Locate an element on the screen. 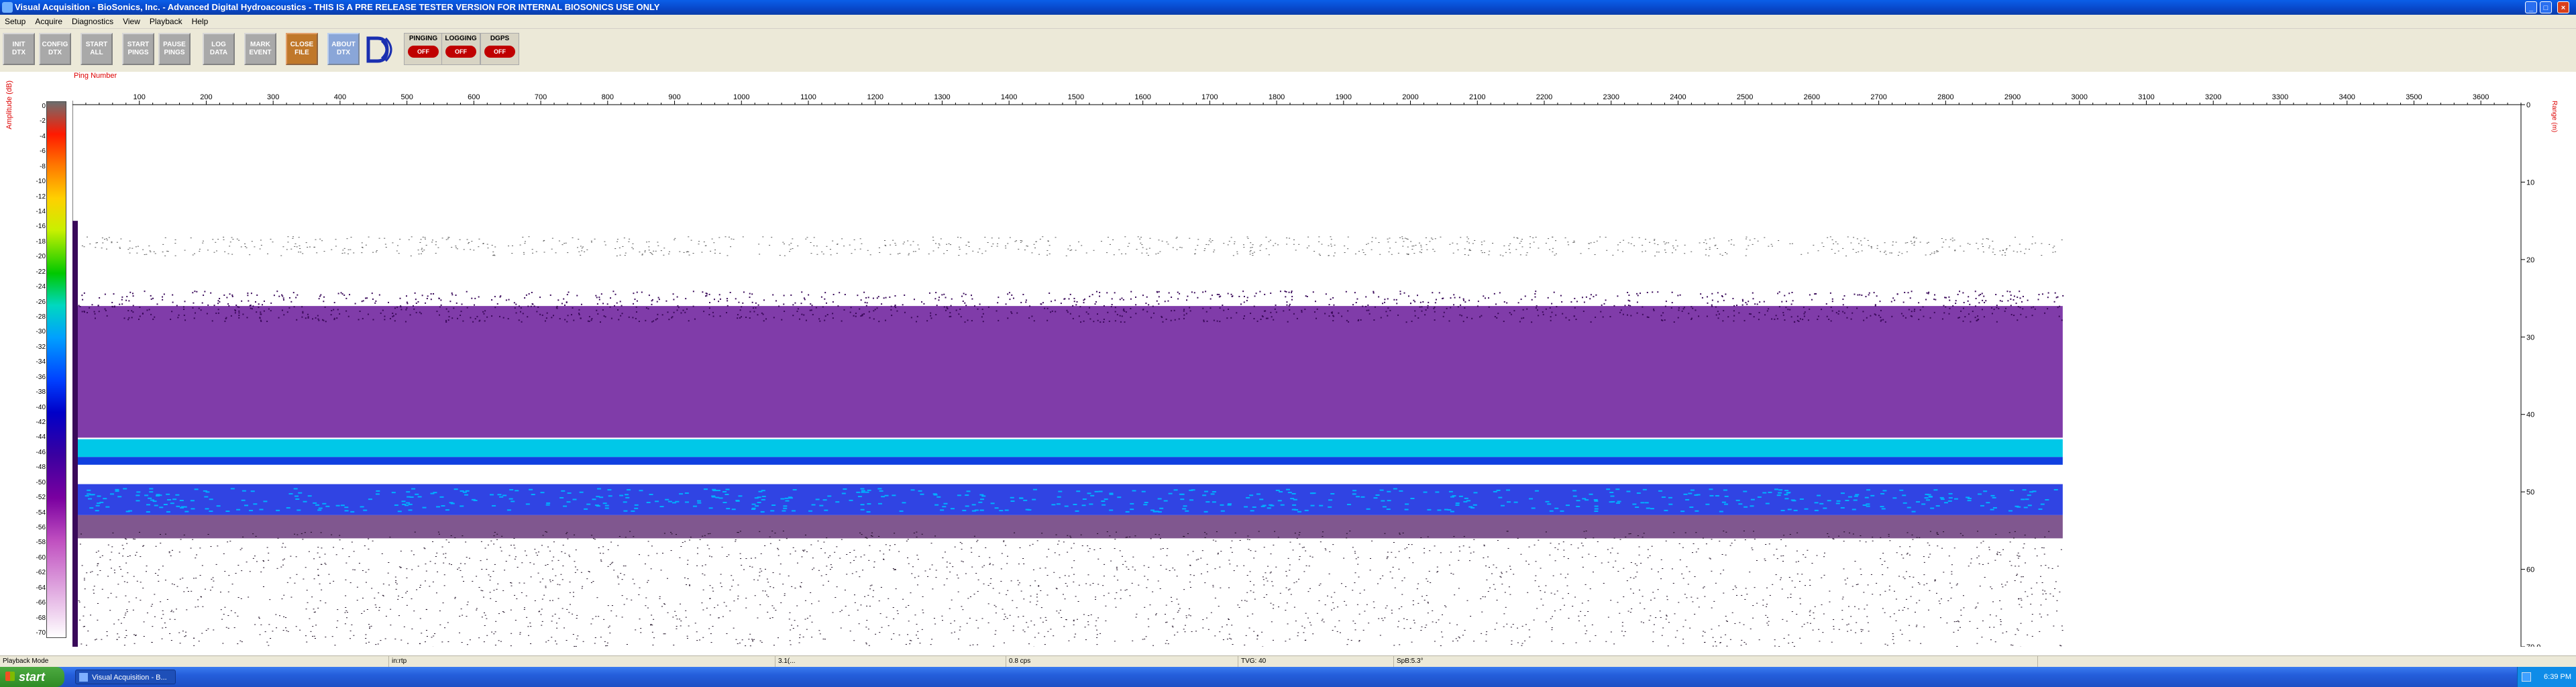 This screenshot has height=687, width=2576. logging-indicator: LOGGING OFF is located at coordinates (460, 49).